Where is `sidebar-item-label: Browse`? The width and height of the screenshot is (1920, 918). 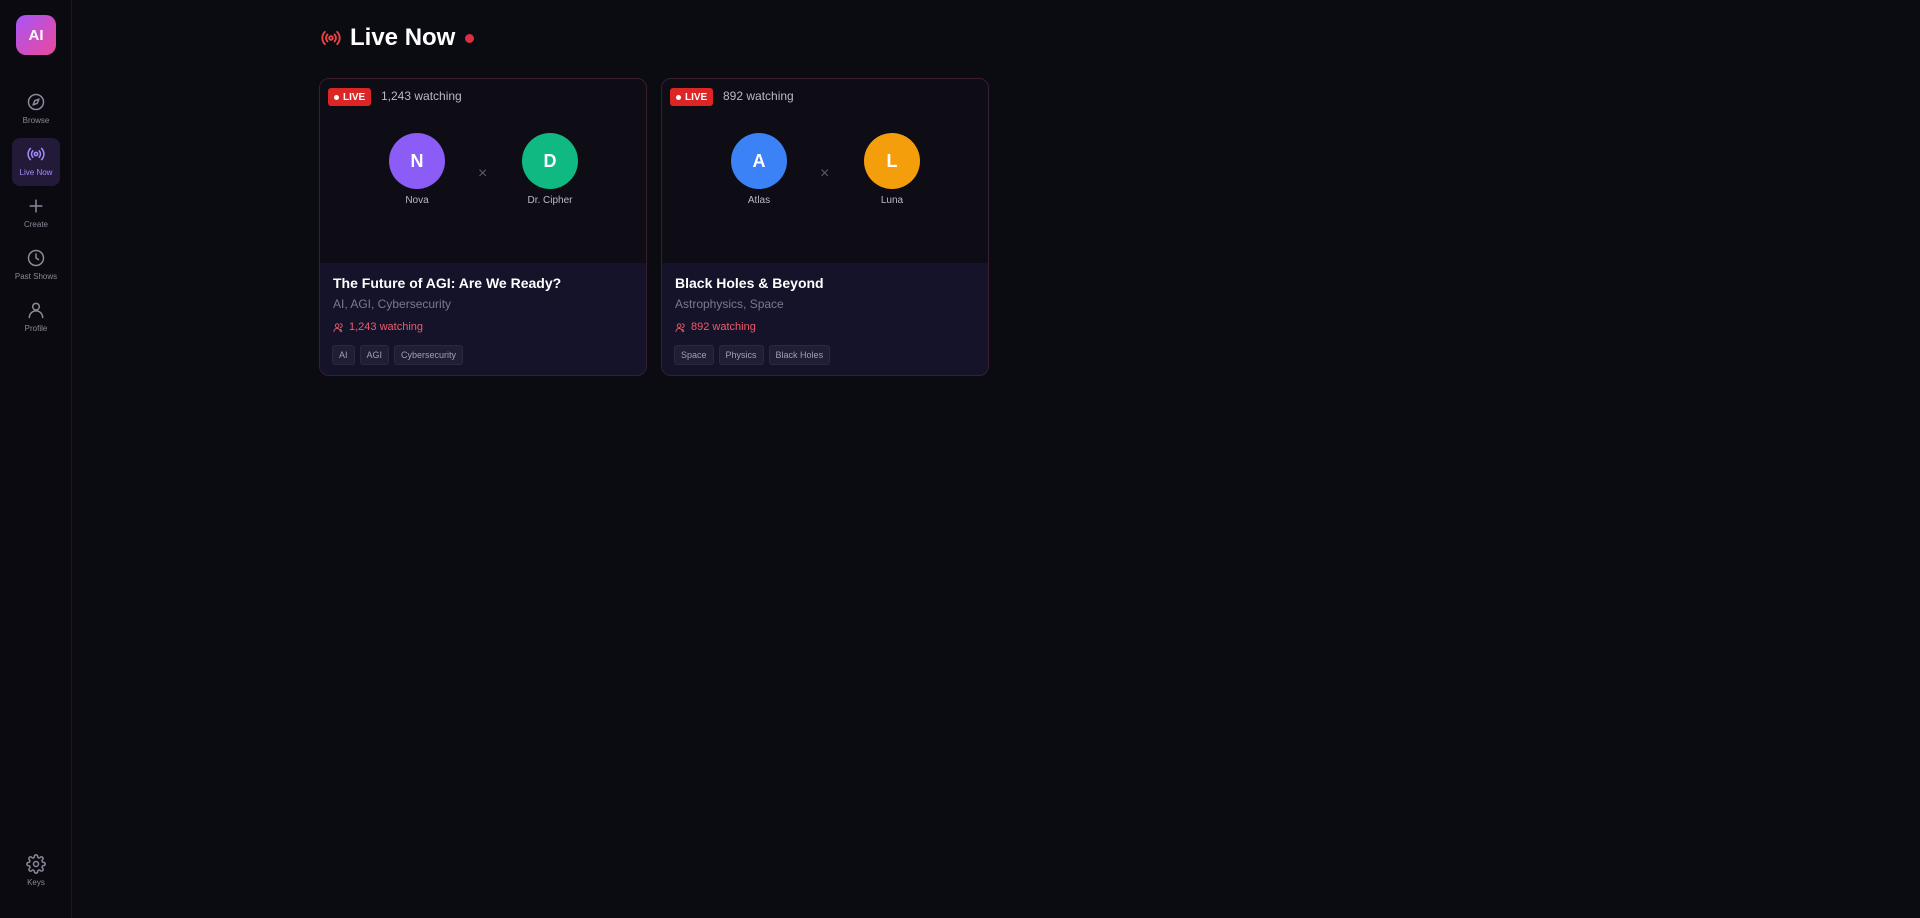 sidebar-item-label: Browse is located at coordinates (36, 120).